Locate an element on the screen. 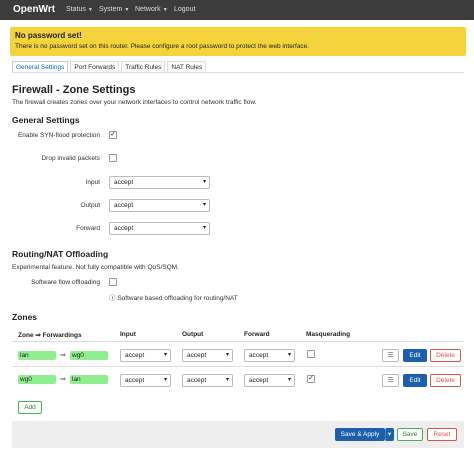  input-policy-value: accept is located at coordinates (124, 182).